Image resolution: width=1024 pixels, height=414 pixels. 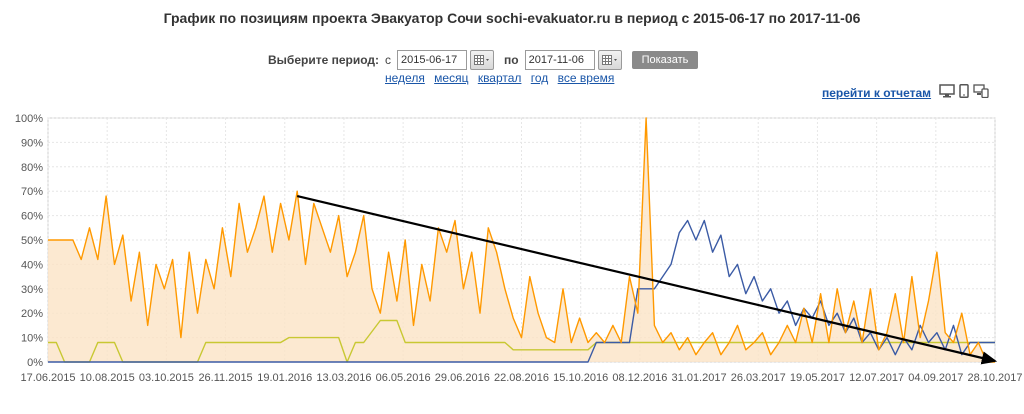 I want to click on quick-link-month: месяц, so click(x=451, y=78).